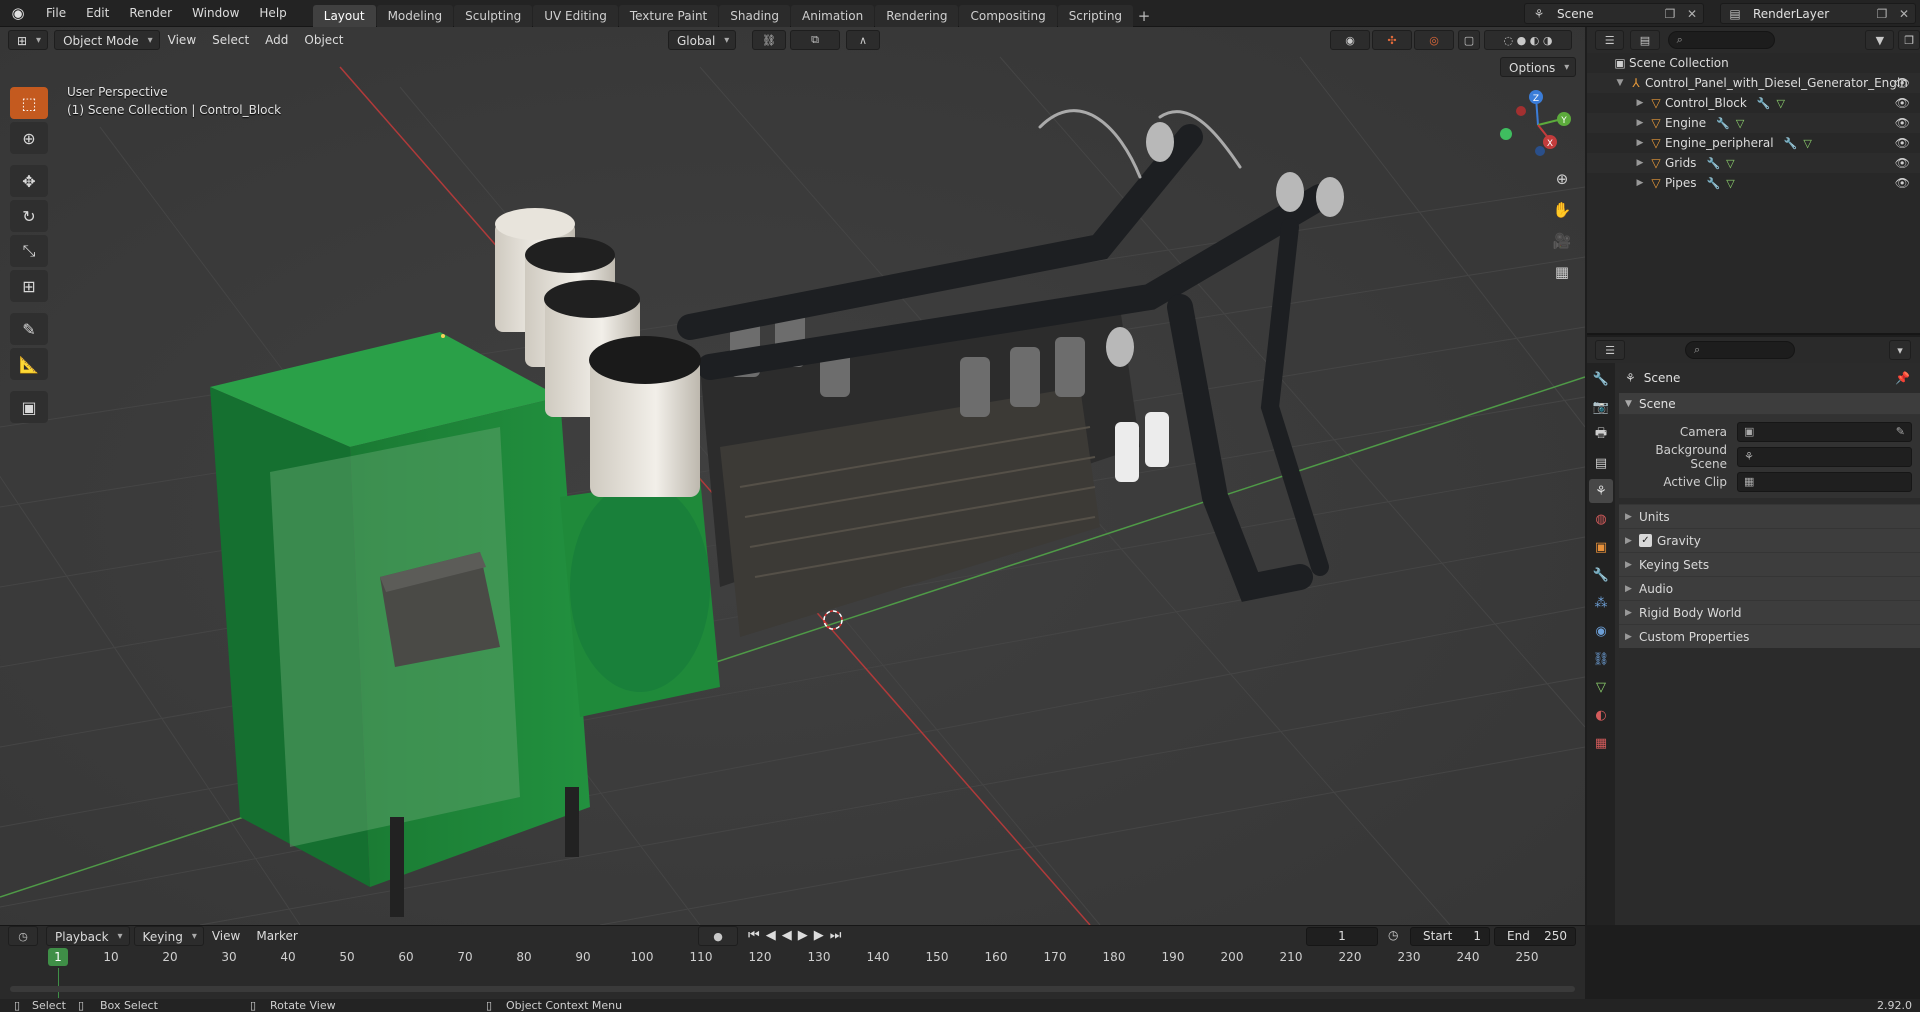 The height and width of the screenshot is (1012, 1920). Describe the element at coordinates (1601, 743) in the screenshot. I see `texture-tab-icon: ▦` at that location.